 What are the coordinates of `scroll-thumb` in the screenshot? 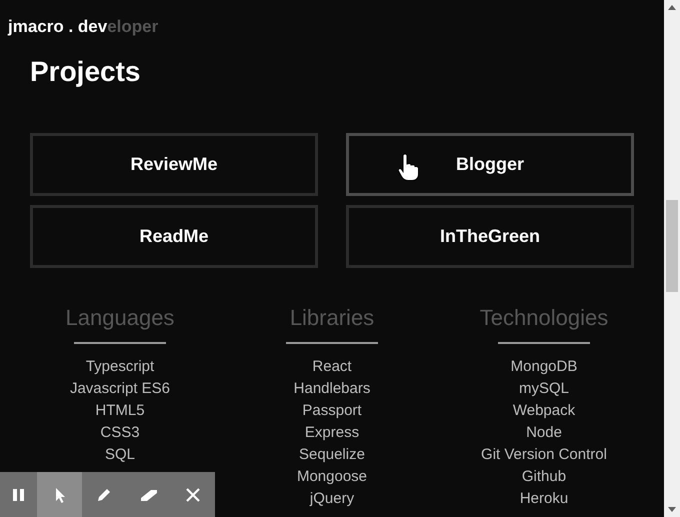 It's located at (672, 246).